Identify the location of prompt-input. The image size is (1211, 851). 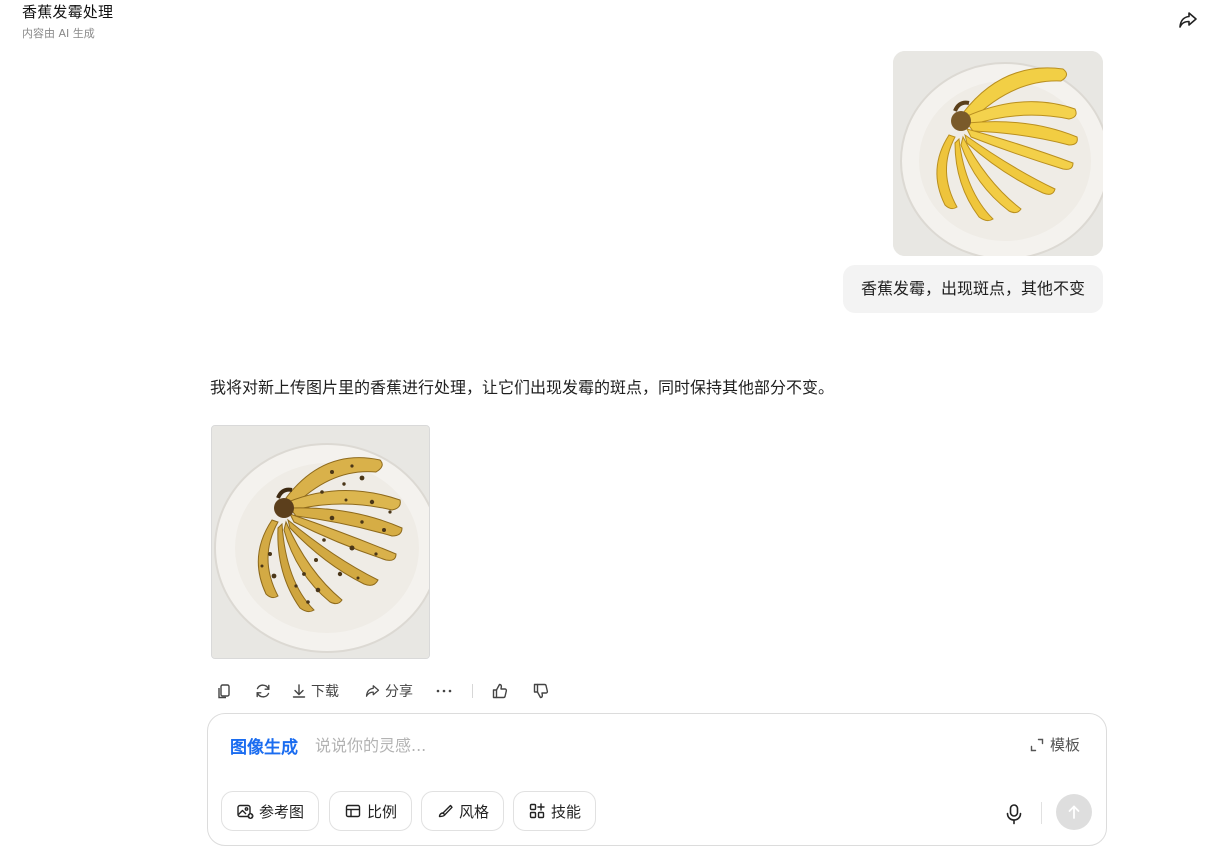
(595, 745).